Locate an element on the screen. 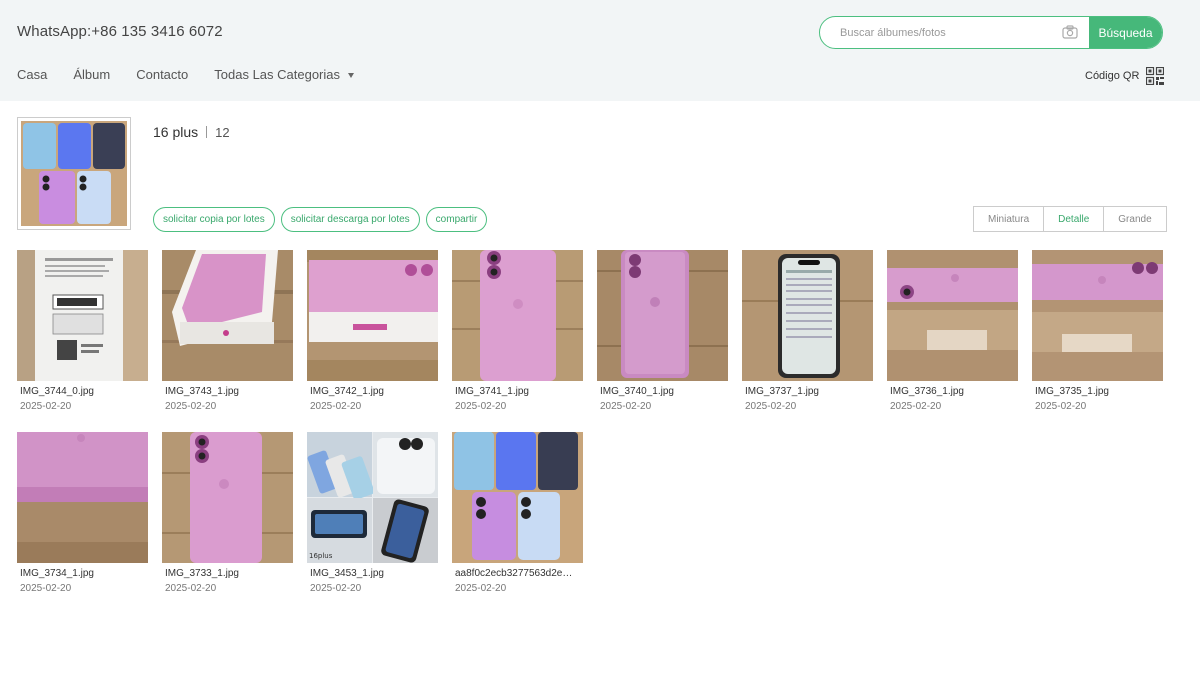 This screenshot has height=676, width=1200. view-detail: Detalle is located at coordinates (1073, 219).